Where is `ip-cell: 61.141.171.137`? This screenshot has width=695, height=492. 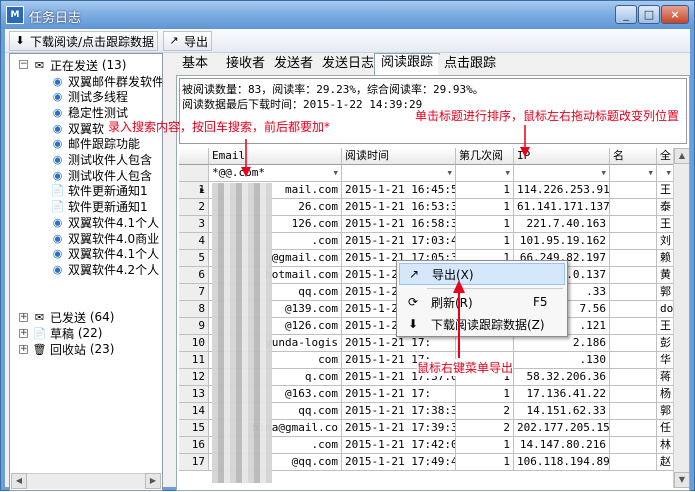 ip-cell: 61.141.171.137 is located at coordinates (562, 207).